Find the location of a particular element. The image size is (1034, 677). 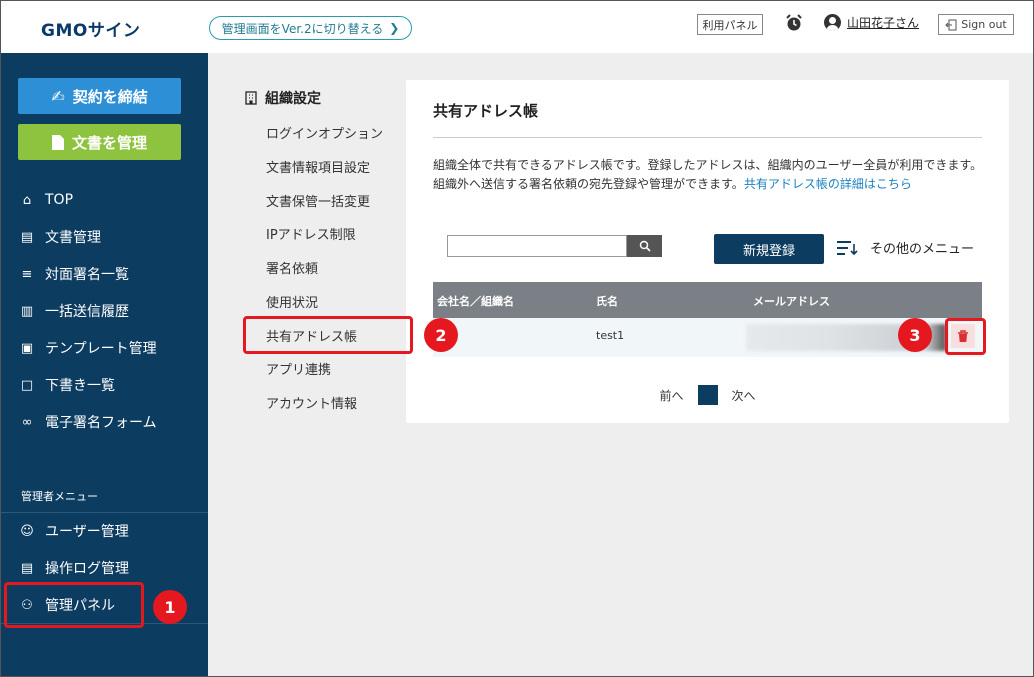

sidebar-item-bulk-send: ▥ 一括送信履歴 is located at coordinates (74, 311).